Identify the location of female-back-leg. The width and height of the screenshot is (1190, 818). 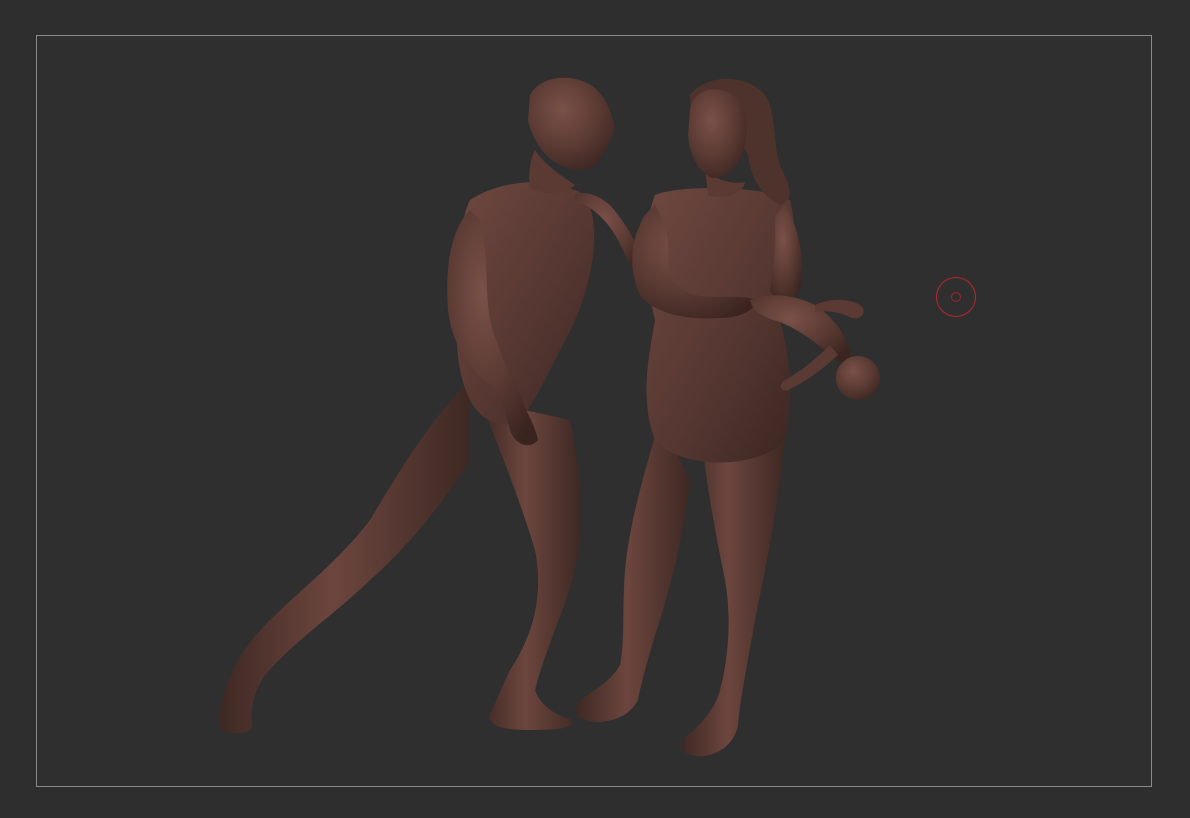
(632, 571).